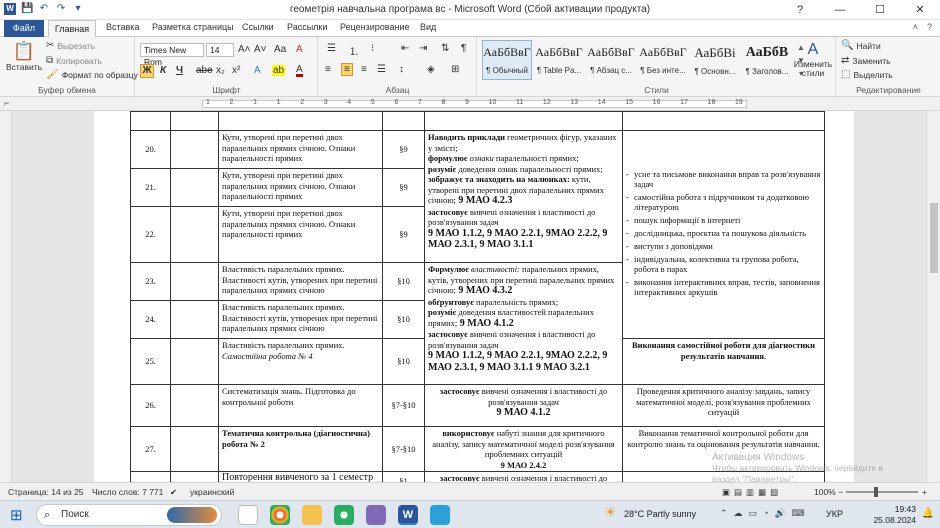  What do you see at coordinates (129, 515) in the screenshot?
I see `taskbar-search: ⌕ Поиск` at bounding box center [129, 515].